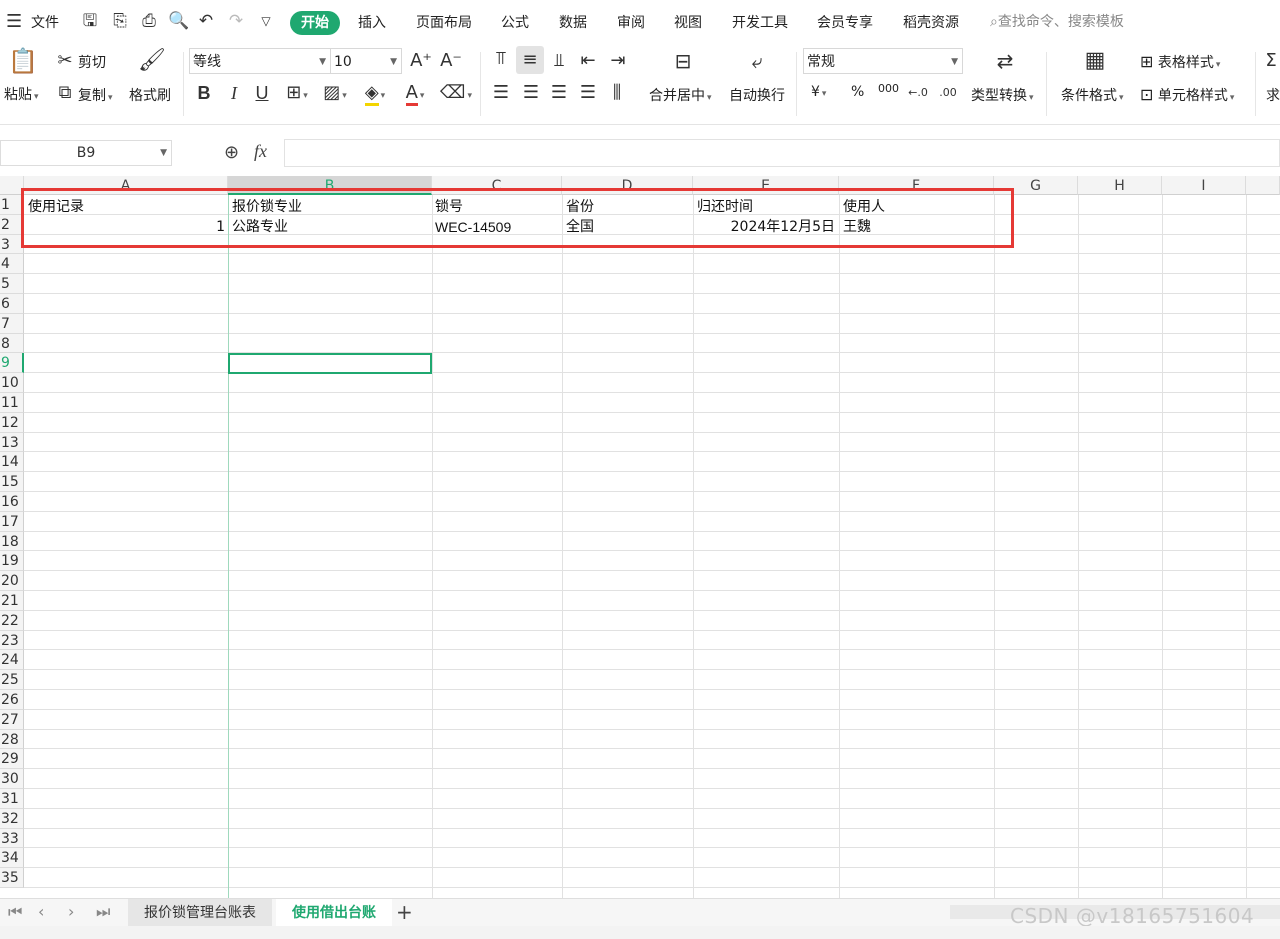 Image resolution: width=1280 pixels, height=939 pixels. What do you see at coordinates (501, 59) in the screenshot?
I see `align-top-icon: ⫪` at bounding box center [501, 59].